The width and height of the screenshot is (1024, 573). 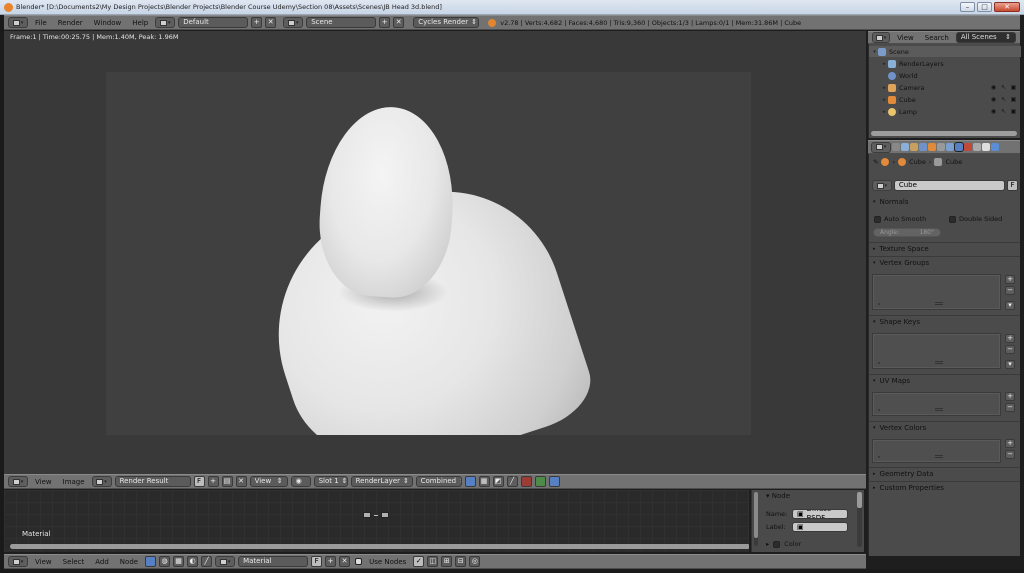 I want to click on outliner-menu-view: View, so click(x=905, y=38).